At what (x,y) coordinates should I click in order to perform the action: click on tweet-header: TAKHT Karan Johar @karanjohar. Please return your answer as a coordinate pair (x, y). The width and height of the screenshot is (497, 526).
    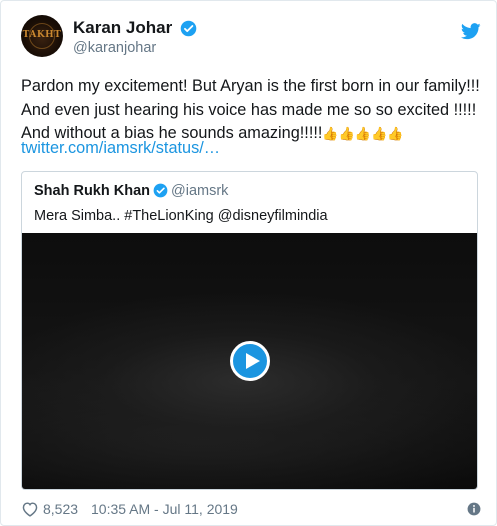
    Looking at the image, I should click on (251, 37).